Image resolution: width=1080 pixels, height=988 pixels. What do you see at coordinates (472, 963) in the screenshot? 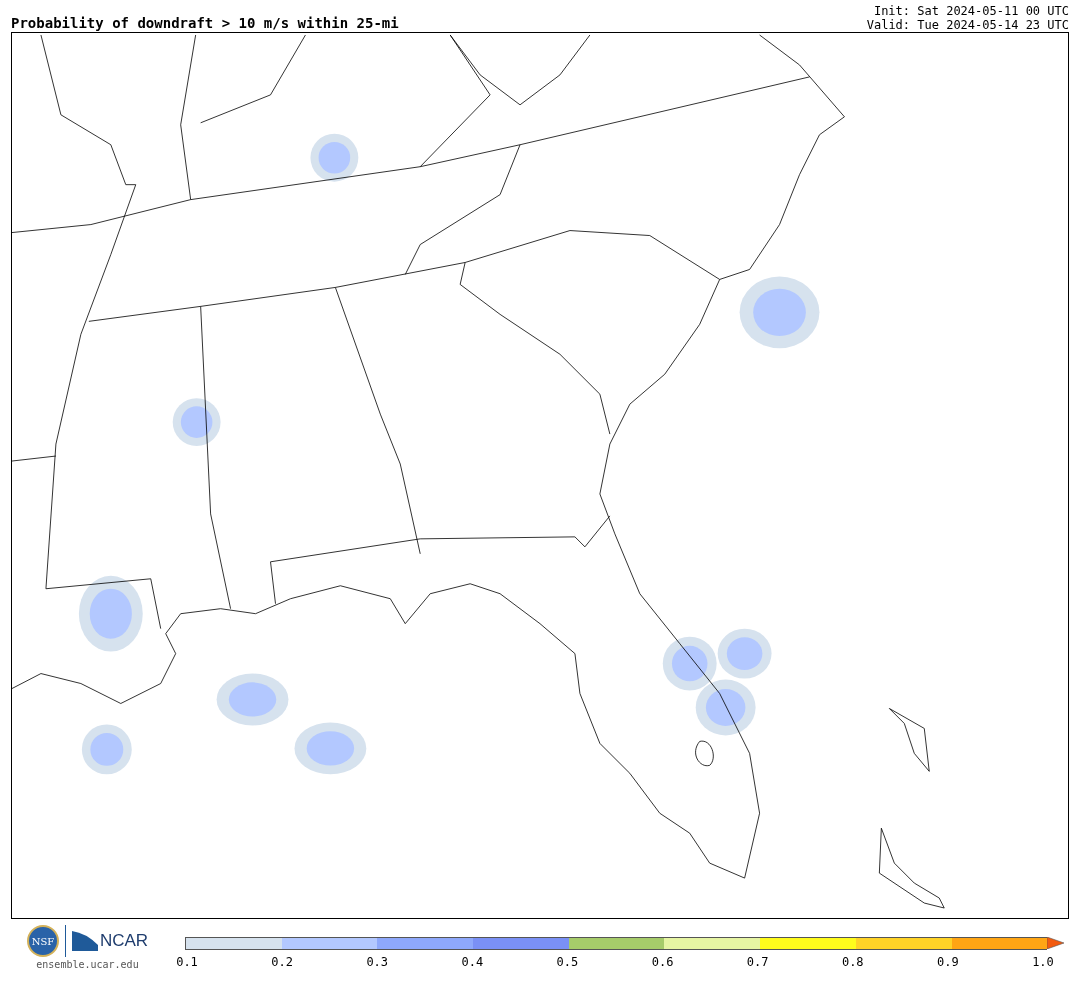
I see `tick-label: 0.4` at bounding box center [472, 963].